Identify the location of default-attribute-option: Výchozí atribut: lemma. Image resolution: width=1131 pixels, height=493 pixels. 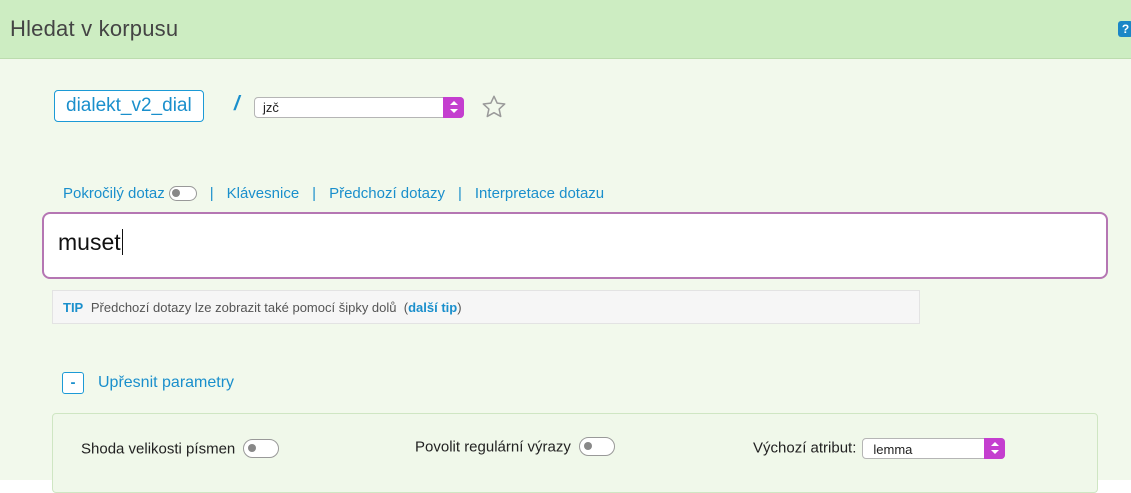
(879, 448).